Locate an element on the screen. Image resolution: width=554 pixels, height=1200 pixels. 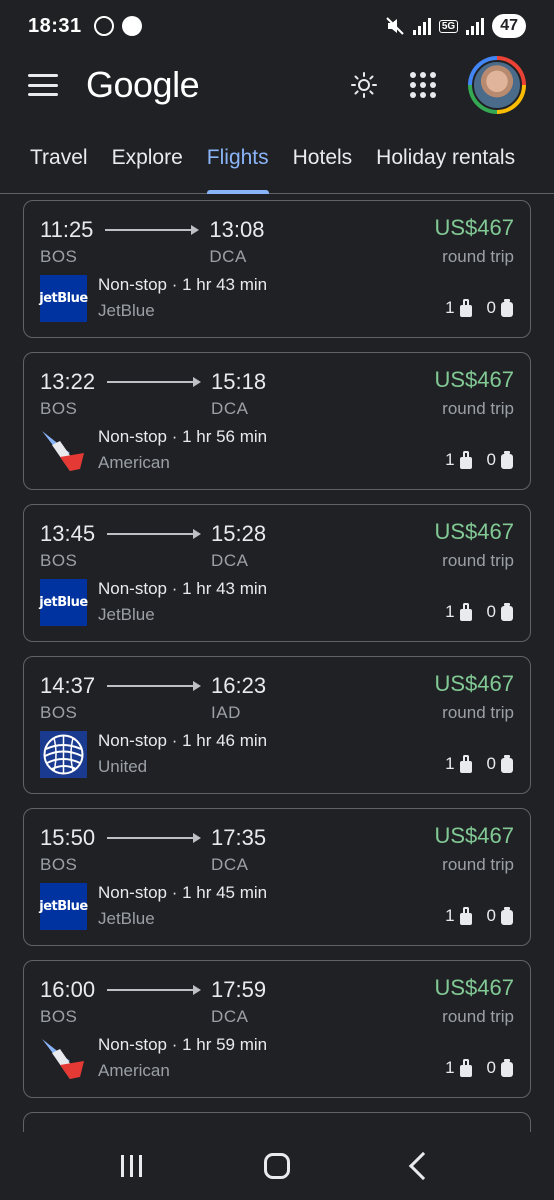
tab-hotels: Hotels is located at coordinates (323, 161).